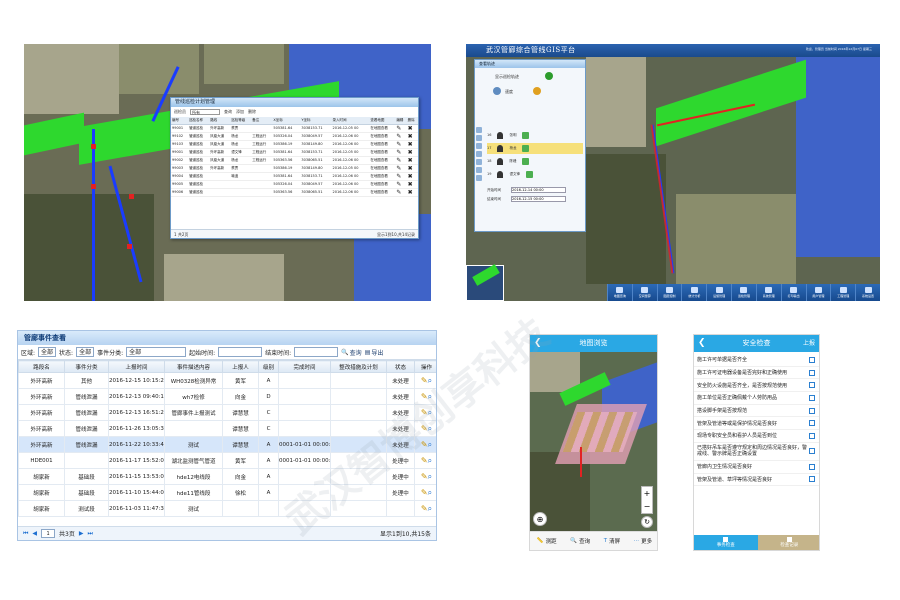 Image resolution: width=900 pixels, height=600 pixels. What do you see at coordinates (85, 352) in the screenshot?
I see `status-select: 全部` at bounding box center [85, 352].